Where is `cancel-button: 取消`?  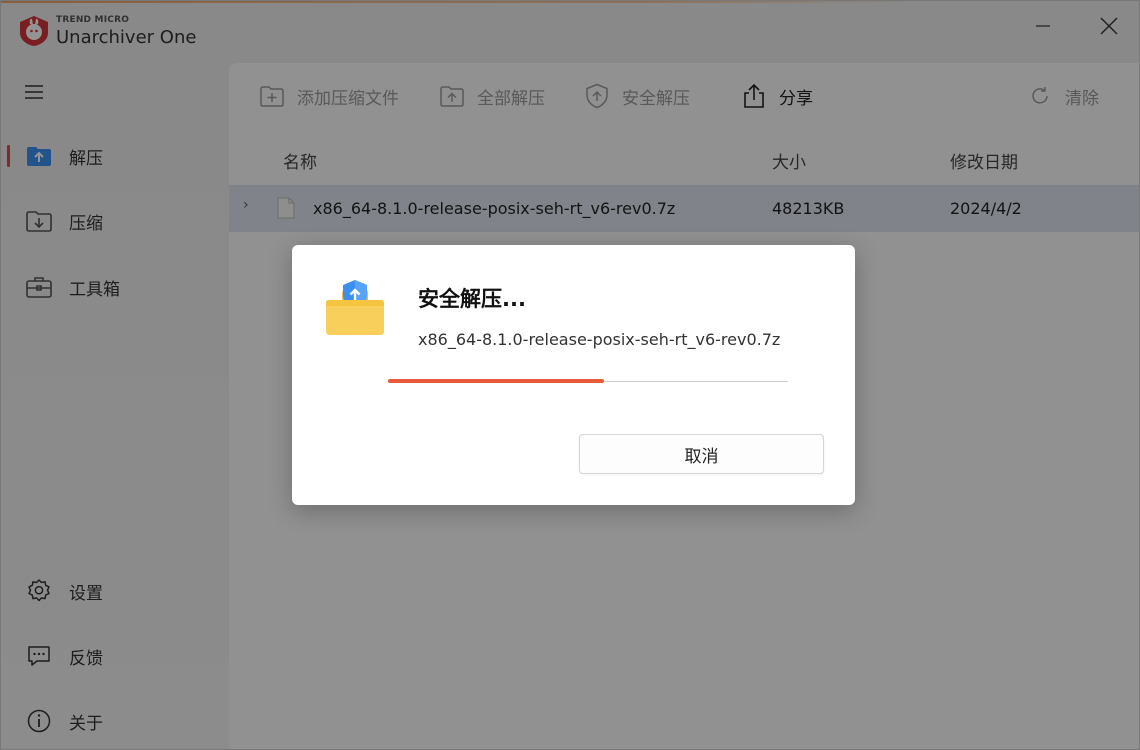
cancel-button: 取消 is located at coordinates (701, 454).